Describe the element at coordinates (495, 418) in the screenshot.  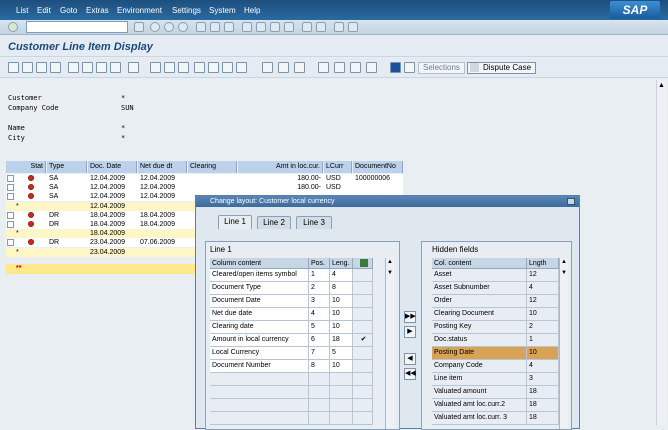
I see `hidden-field-row: Valuated amt loc.curr. 3 18` at that location.